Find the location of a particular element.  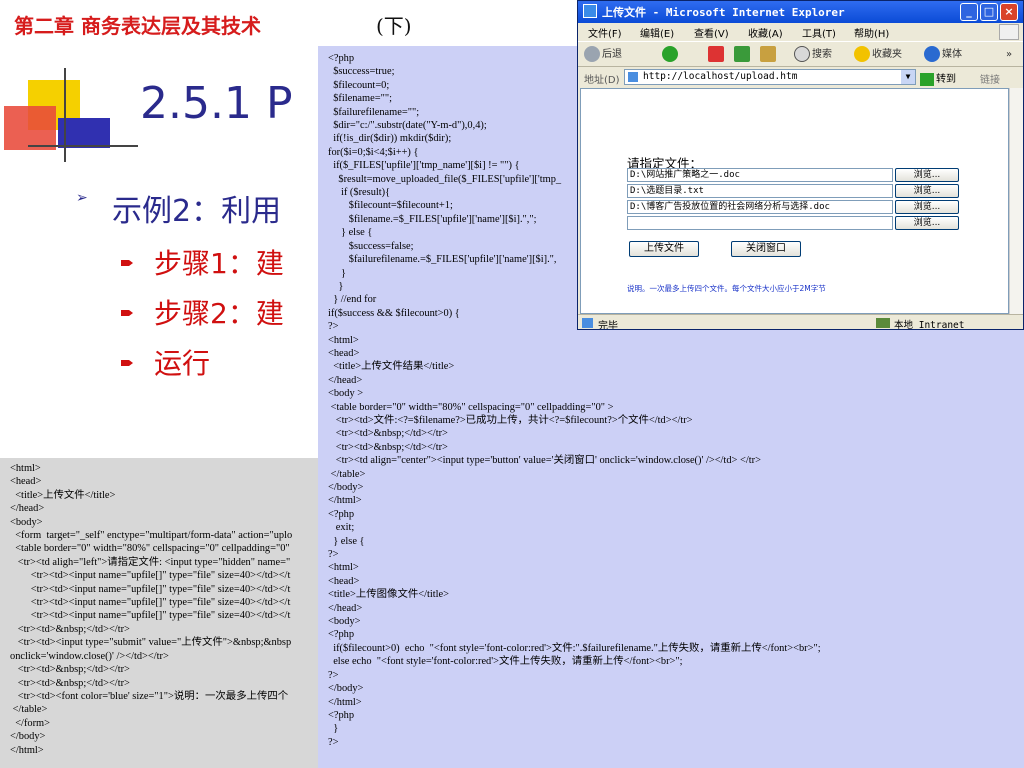

home-icon is located at coordinates (768, 54).